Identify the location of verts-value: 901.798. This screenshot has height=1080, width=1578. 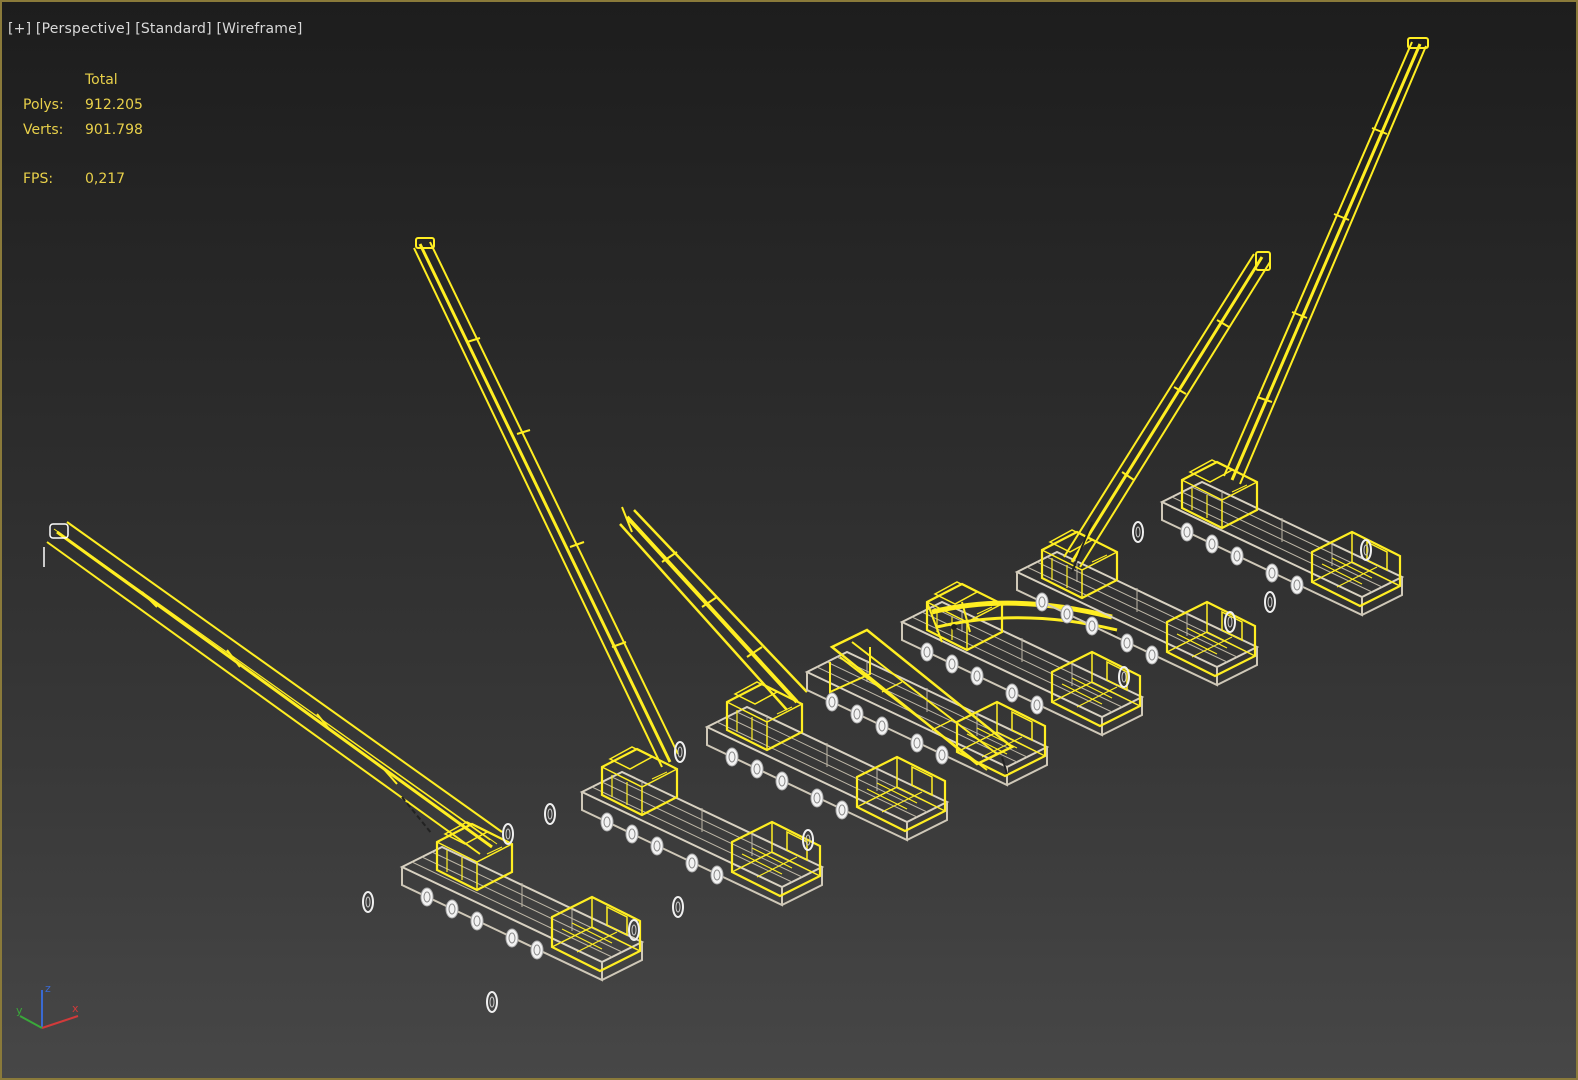
(114, 130).